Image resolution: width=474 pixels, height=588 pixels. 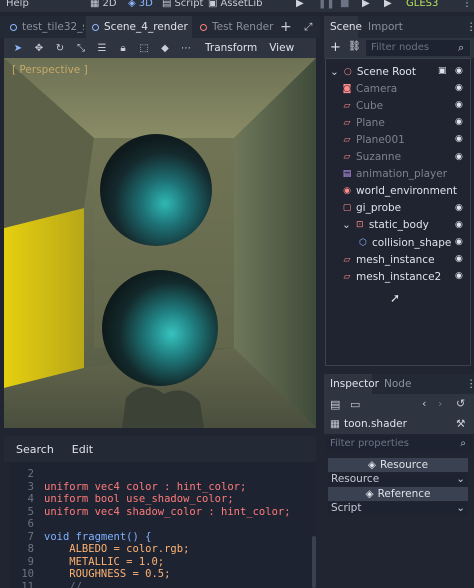 I want to click on script-icon: ▤, so click(x=167, y=4).